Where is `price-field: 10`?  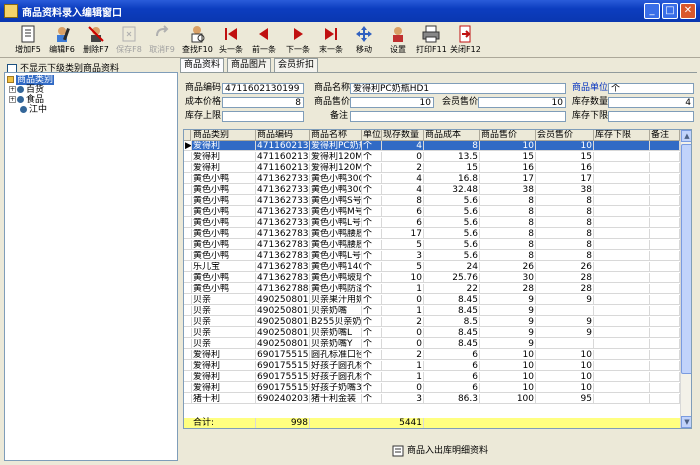
price-field: 10 is located at coordinates (392, 102).